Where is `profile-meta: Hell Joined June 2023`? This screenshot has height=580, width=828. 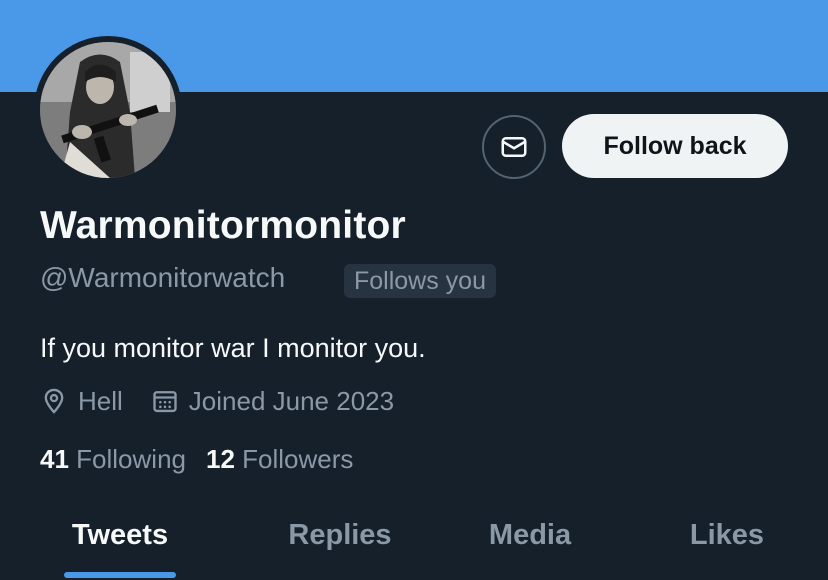 profile-meta: Hell Joined June 2023 is located at coordinates (231, 401).